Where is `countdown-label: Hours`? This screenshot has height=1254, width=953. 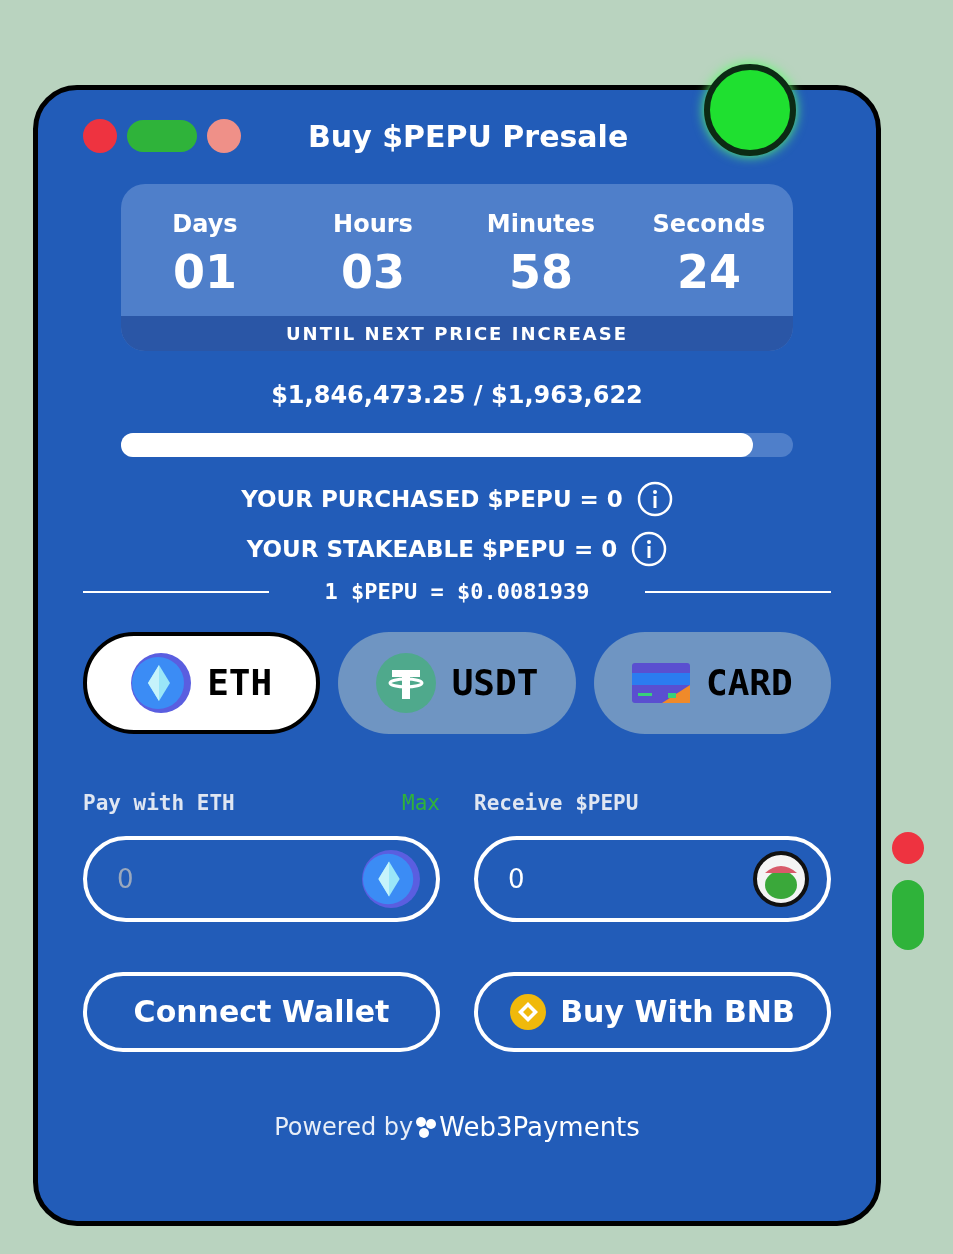
countdown-label: Hours is located at coordinates (373, 224).